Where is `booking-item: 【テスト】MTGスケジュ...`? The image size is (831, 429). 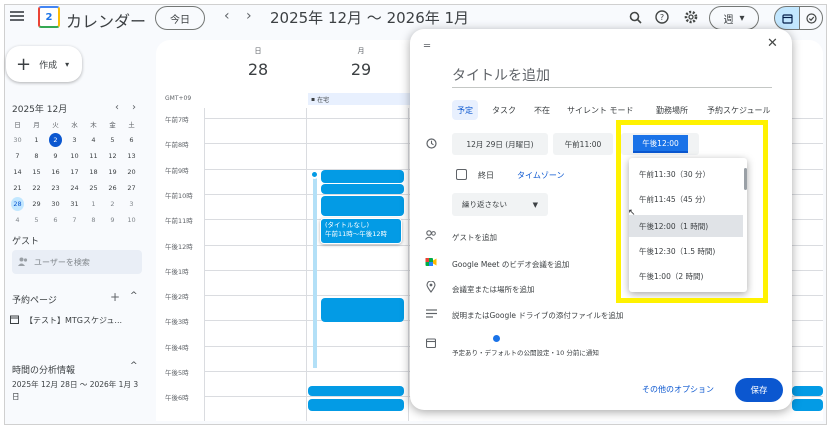 booking-item: 【テスト】MTGスケジュ... is located at coordinates (66, 320).